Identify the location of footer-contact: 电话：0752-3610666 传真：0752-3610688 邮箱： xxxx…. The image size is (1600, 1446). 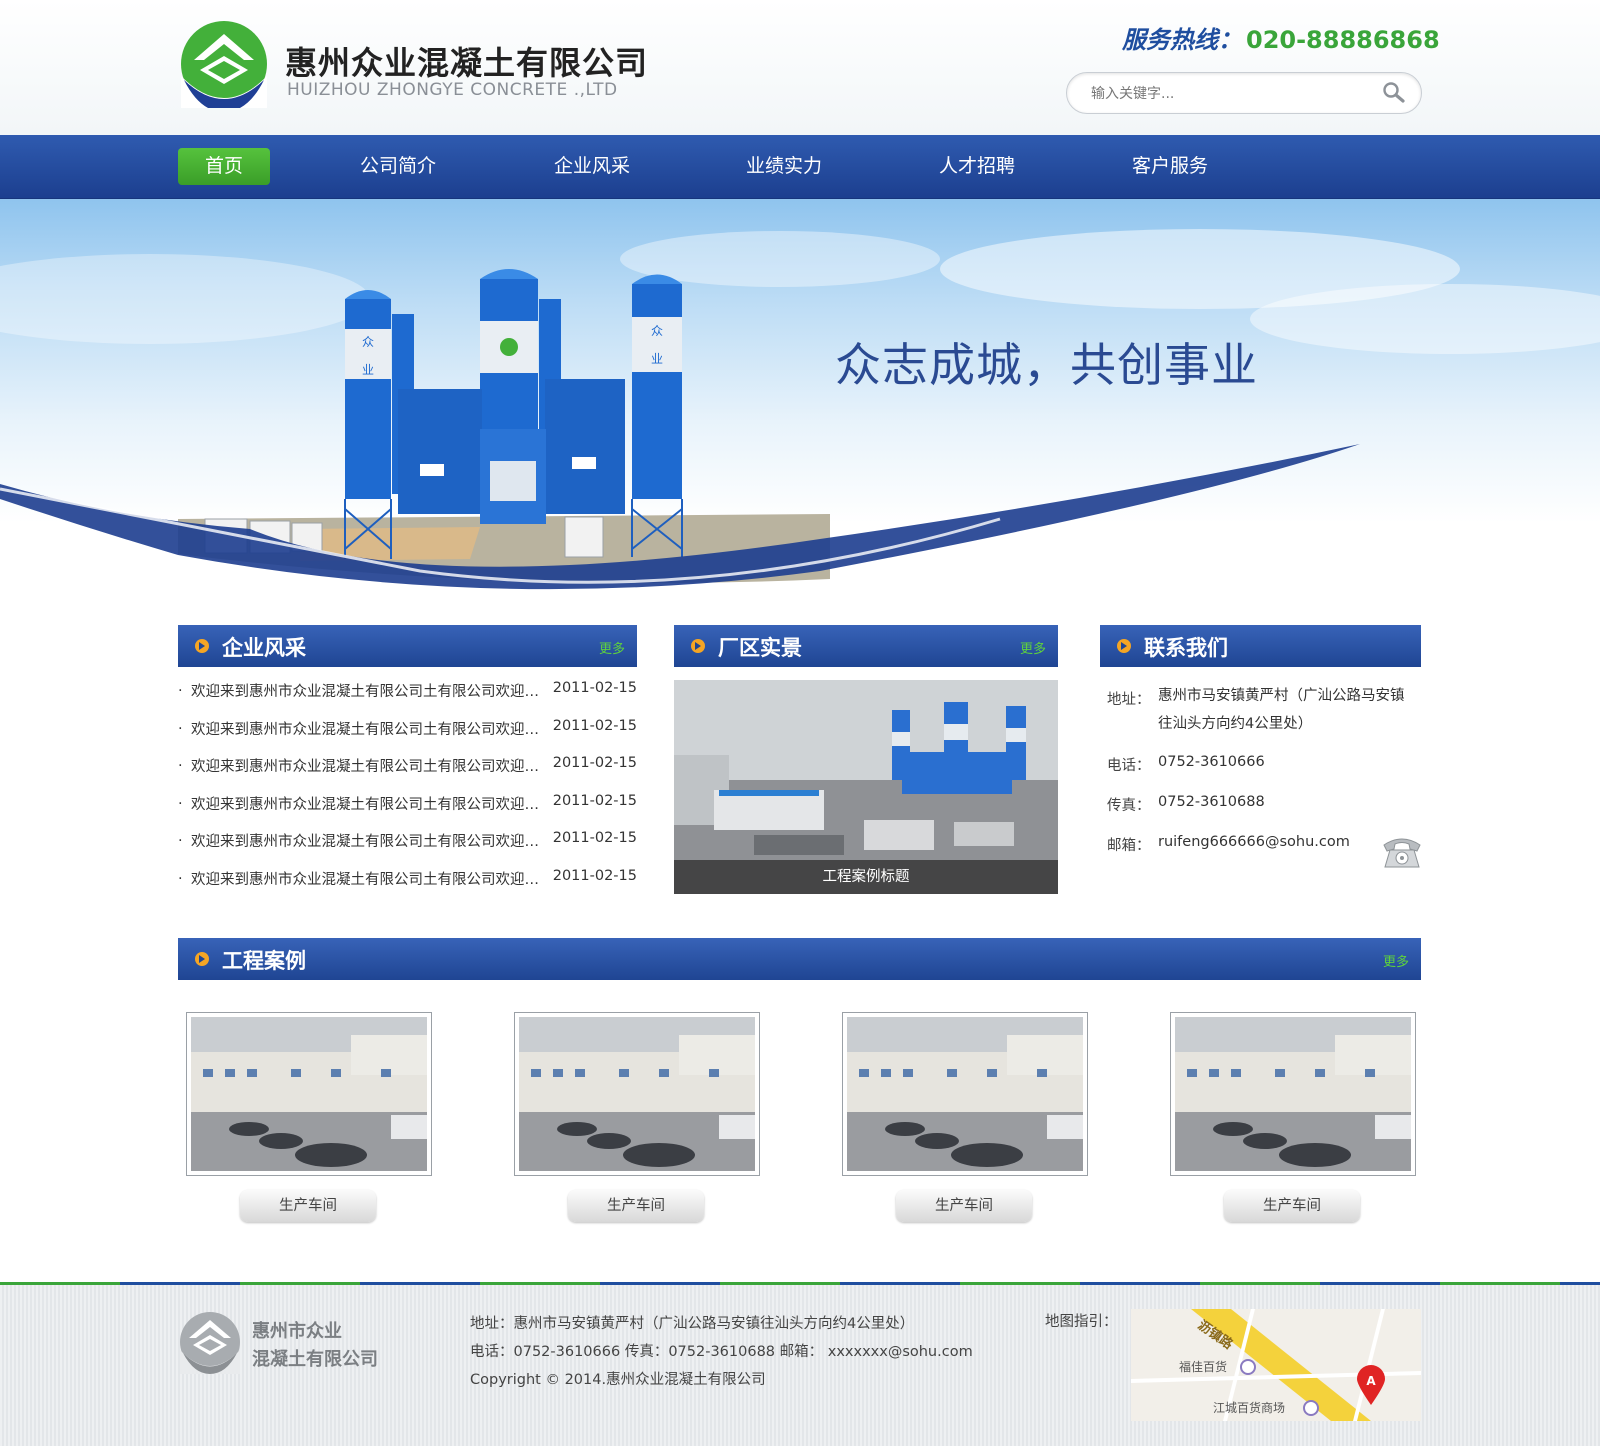
(721, 1352).